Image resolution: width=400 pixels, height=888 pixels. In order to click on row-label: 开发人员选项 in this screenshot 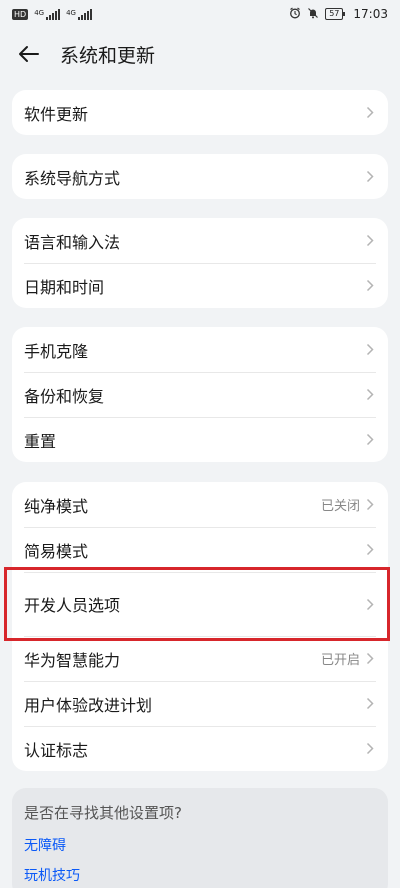, I will do `click(72, 605)`.